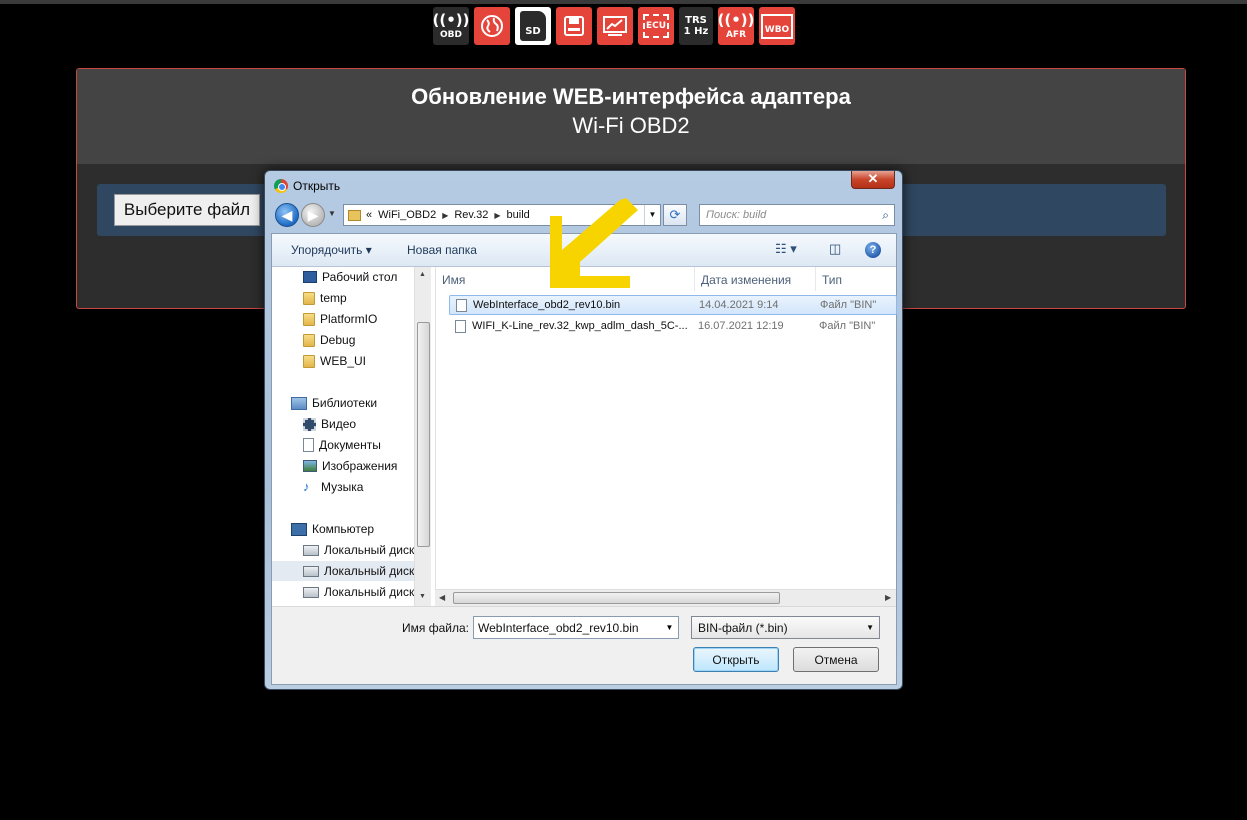  What do you see at coordinates (360, 277) in the screenshot?
I see `nav-item-label: Рабочий стол` at bounding box center [360, 277].